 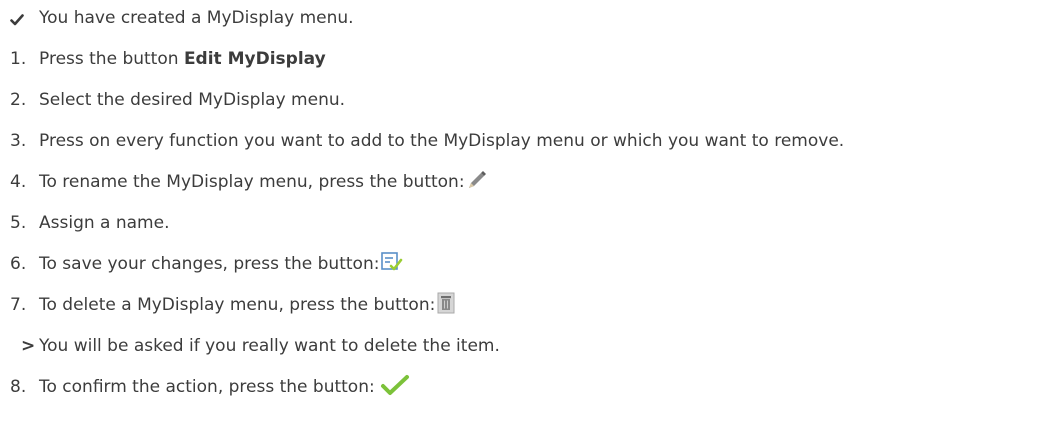 What do you see at coordinates (477, 182) in the screenshot?
I see `pencil-icon` at bounding box center [477, 182].